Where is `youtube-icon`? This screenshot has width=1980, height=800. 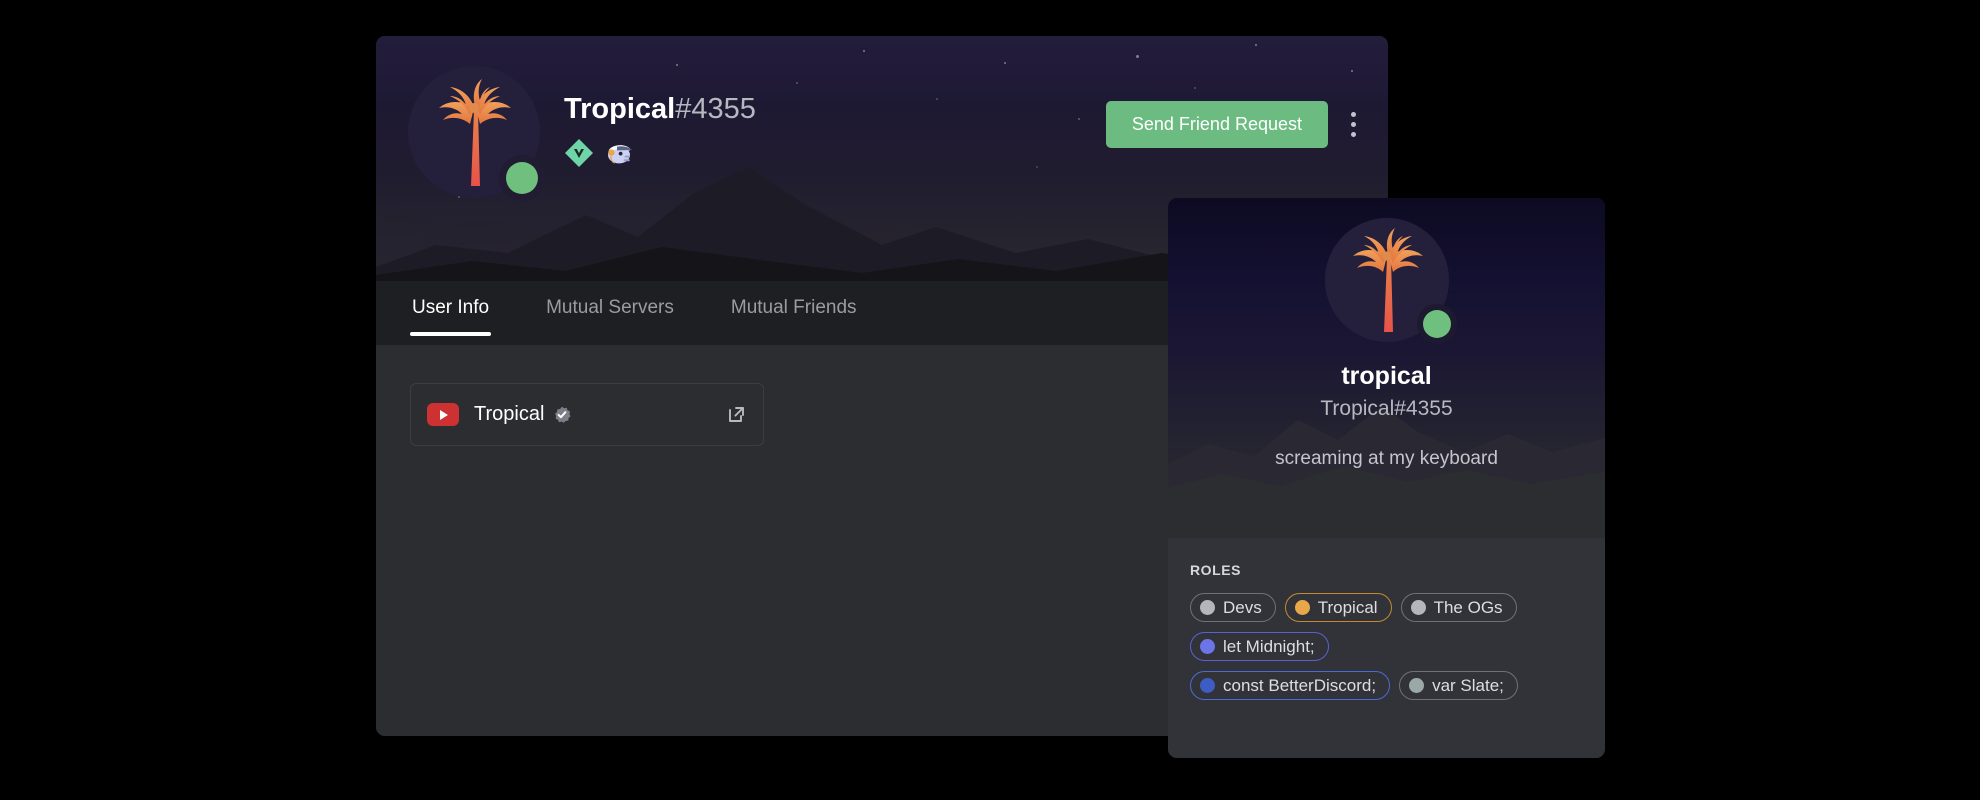 youtube-icon is located at coordinates (443, 414).